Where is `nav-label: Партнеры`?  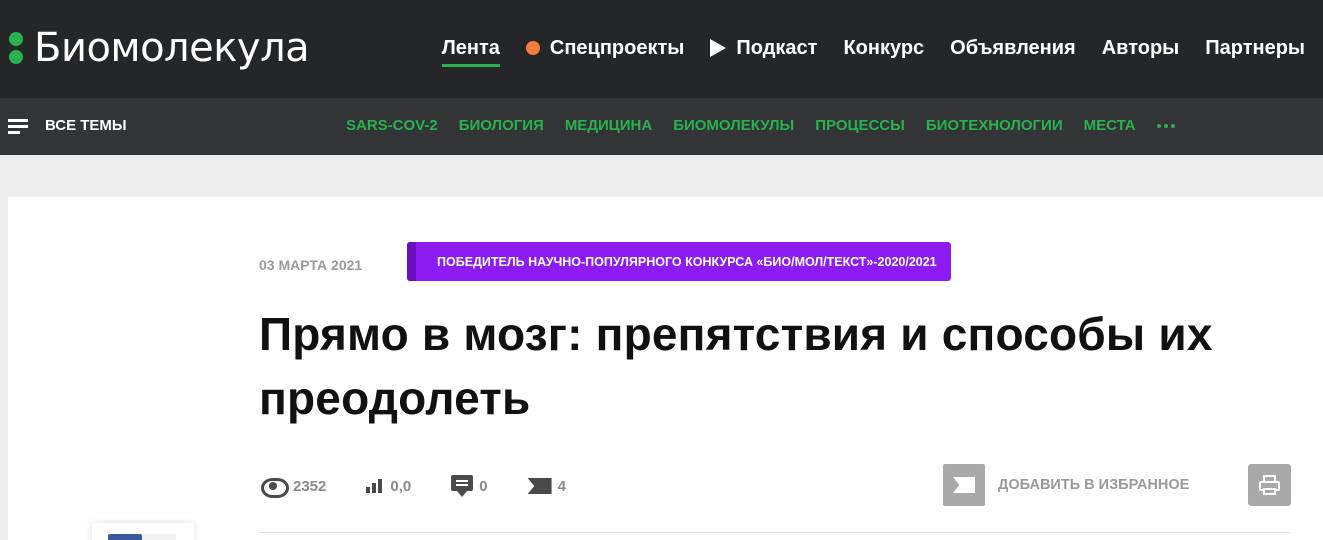
nav-label: Партнеры is located at coordinates (1255, 48).